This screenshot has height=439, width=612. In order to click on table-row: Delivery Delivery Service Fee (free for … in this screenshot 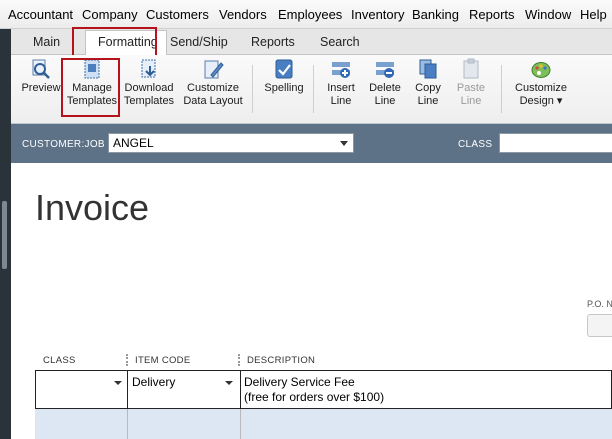, I will do `click(323, 389)`.